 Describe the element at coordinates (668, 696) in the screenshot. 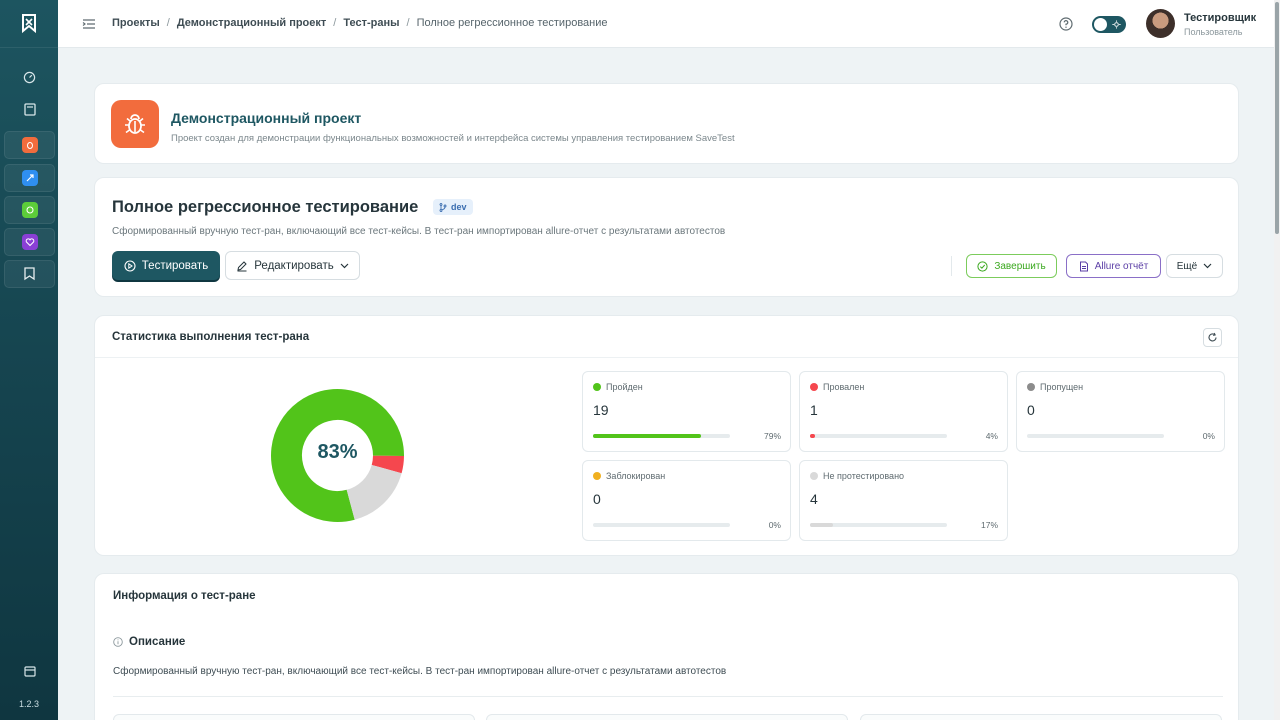

I see `info-divider` at that location.